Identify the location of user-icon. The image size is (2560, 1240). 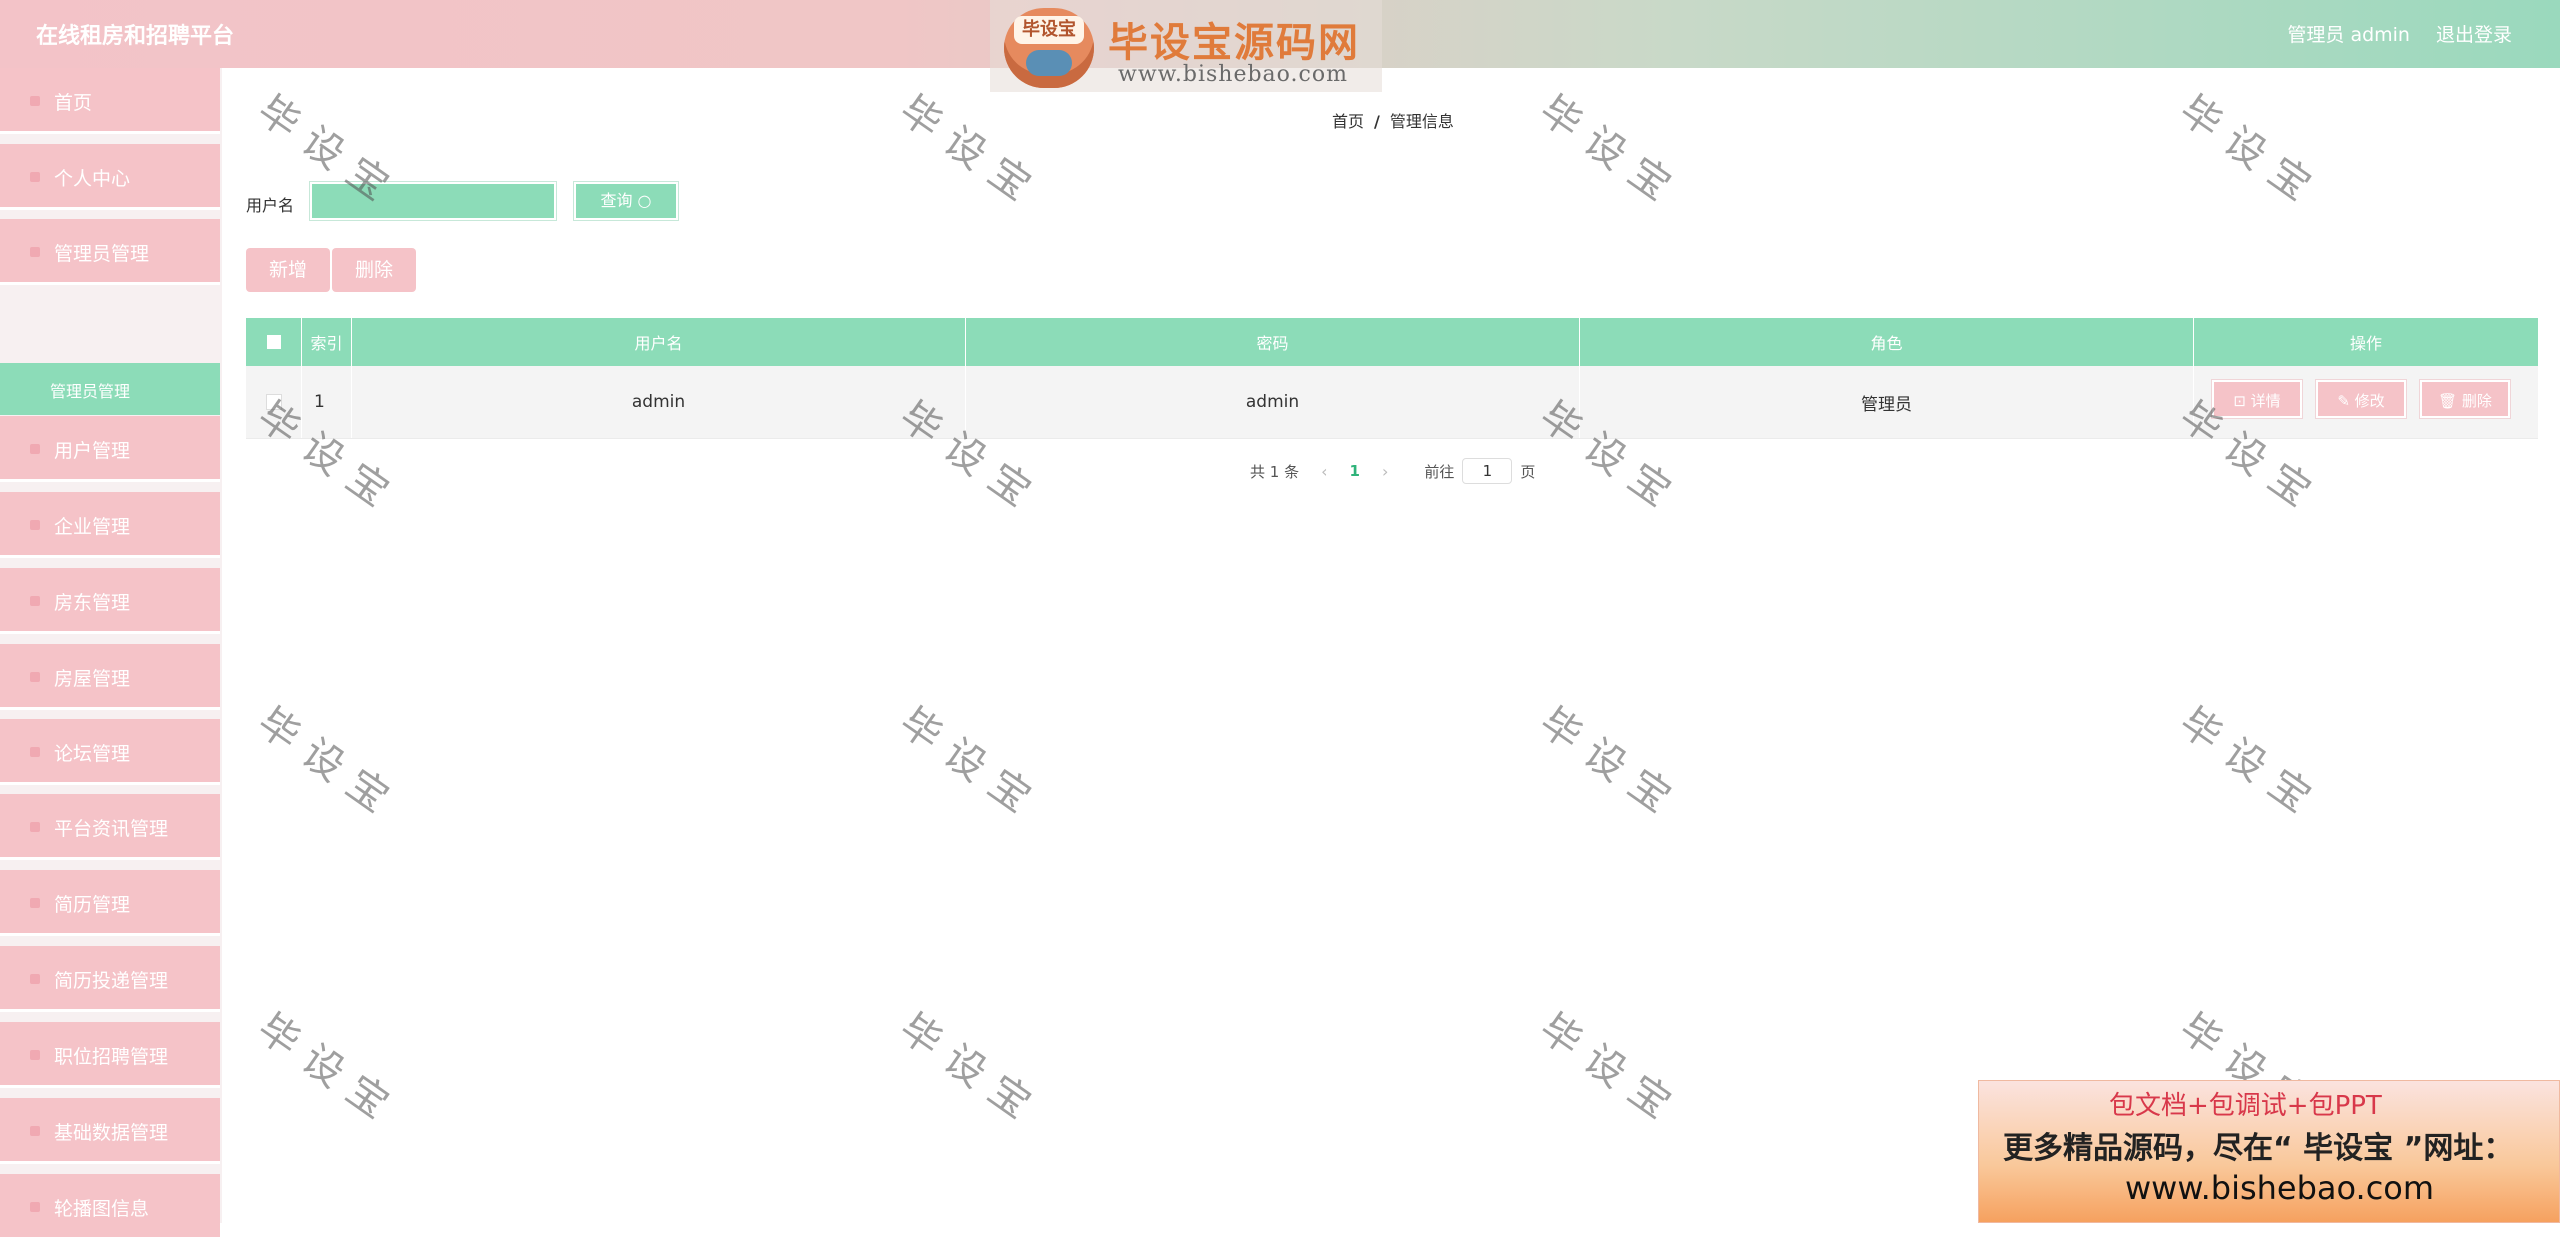
(35, 177).